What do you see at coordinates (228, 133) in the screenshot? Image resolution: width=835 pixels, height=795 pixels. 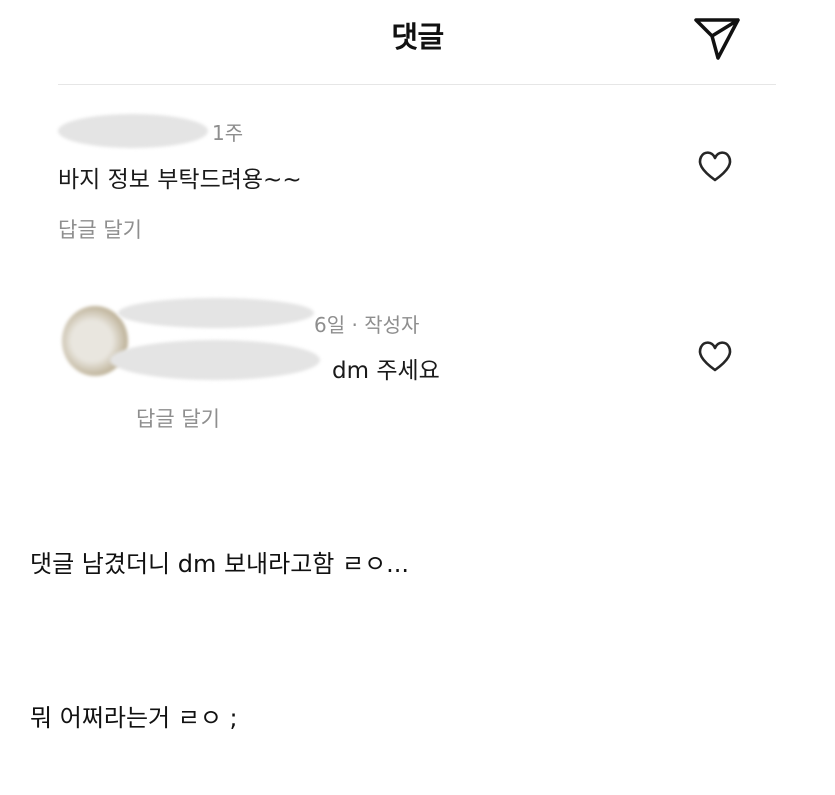 I see `comment-time: 1주` at bounding box center [228, 133].